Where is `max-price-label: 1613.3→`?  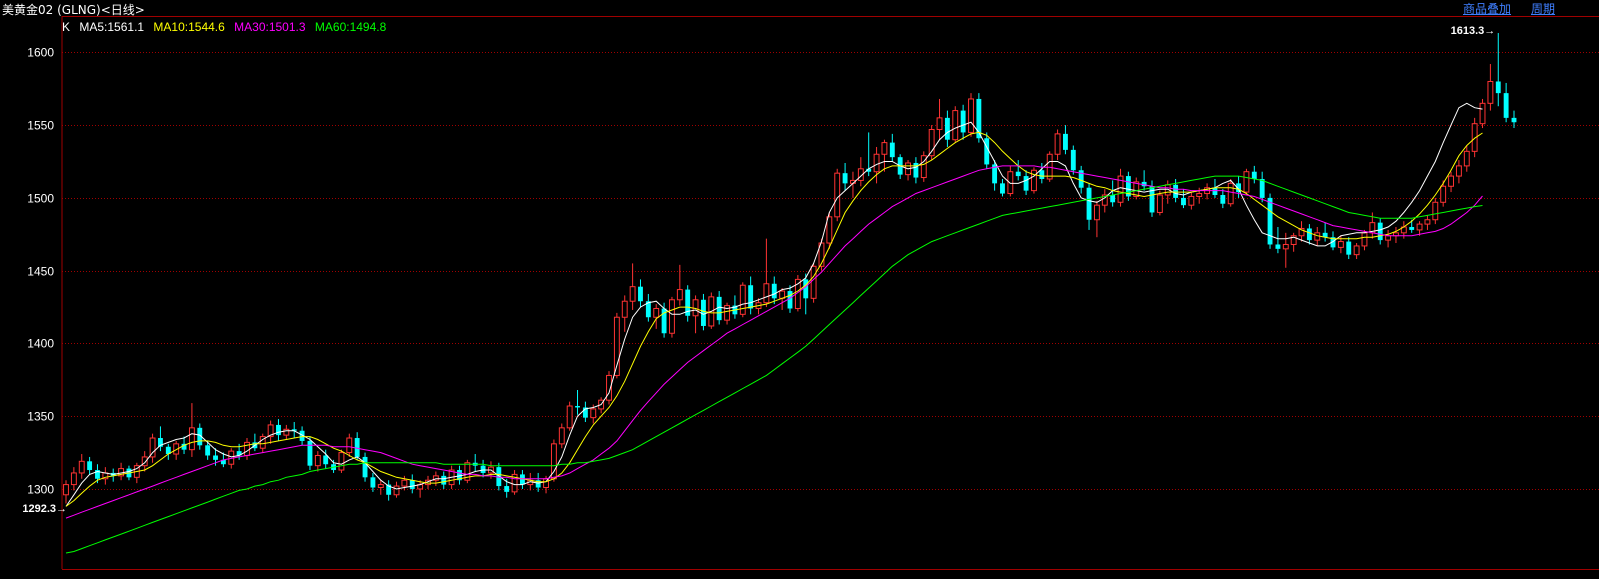
max-price-label: 1613.3→ is located at coordinates (1473, 31).